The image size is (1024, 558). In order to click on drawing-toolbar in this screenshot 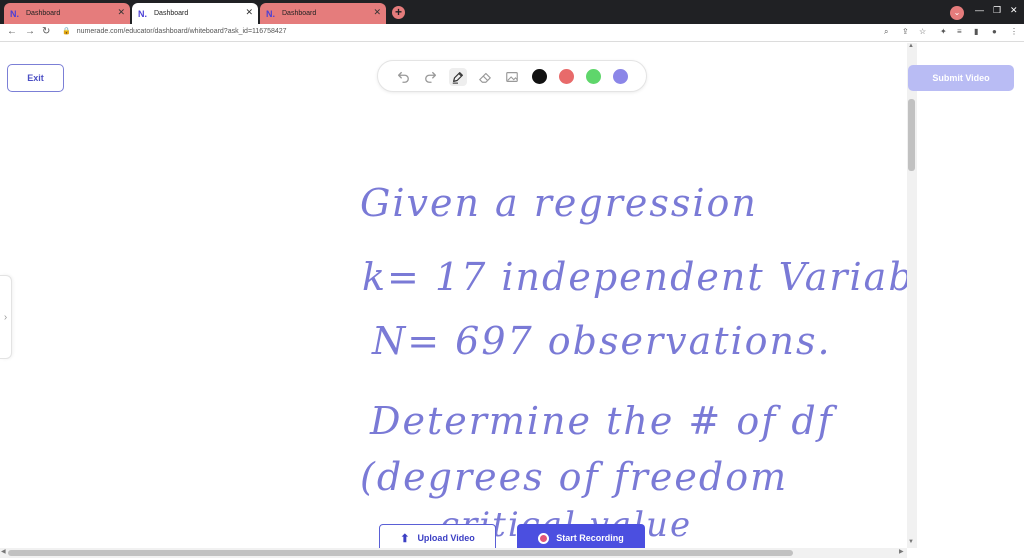, I will do `click(512, 76)`.